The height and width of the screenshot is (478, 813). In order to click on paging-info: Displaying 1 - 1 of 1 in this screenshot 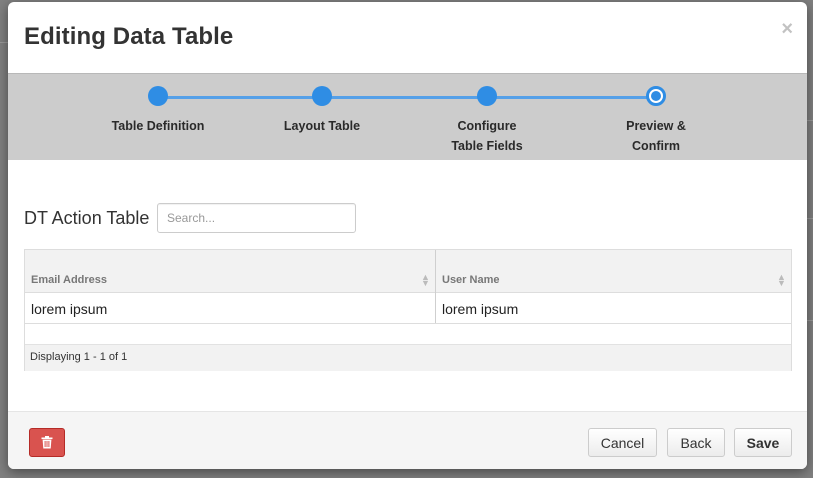, I will do `click(79, 357)`.